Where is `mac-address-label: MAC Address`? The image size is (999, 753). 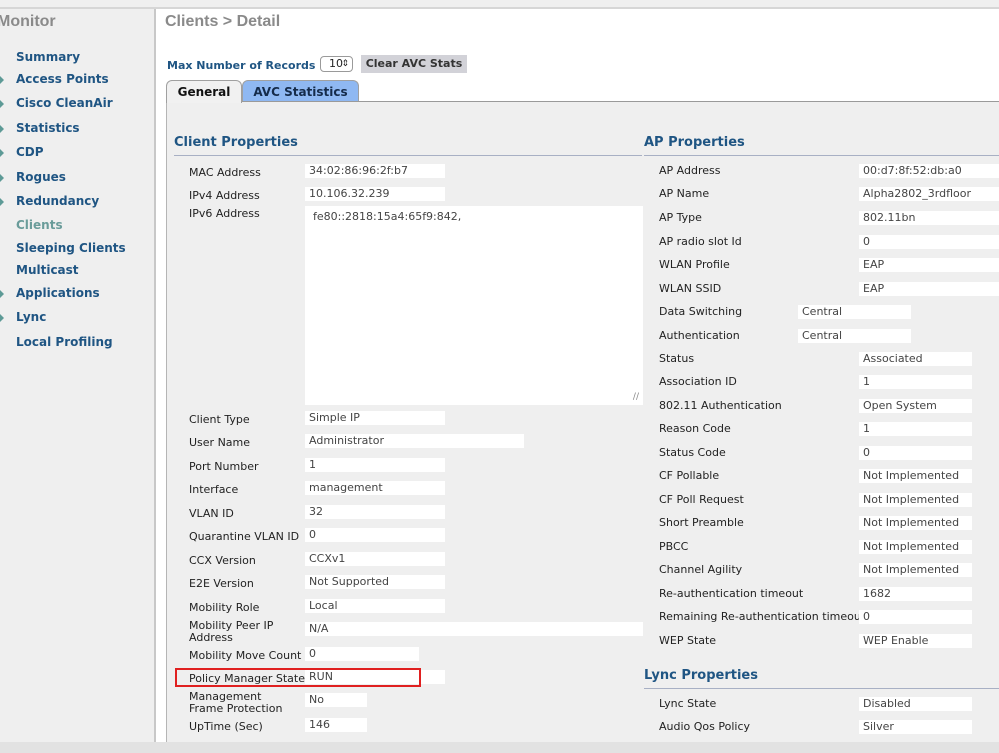 mac-address-label: MAC Address is located at coordinates (225, 172).